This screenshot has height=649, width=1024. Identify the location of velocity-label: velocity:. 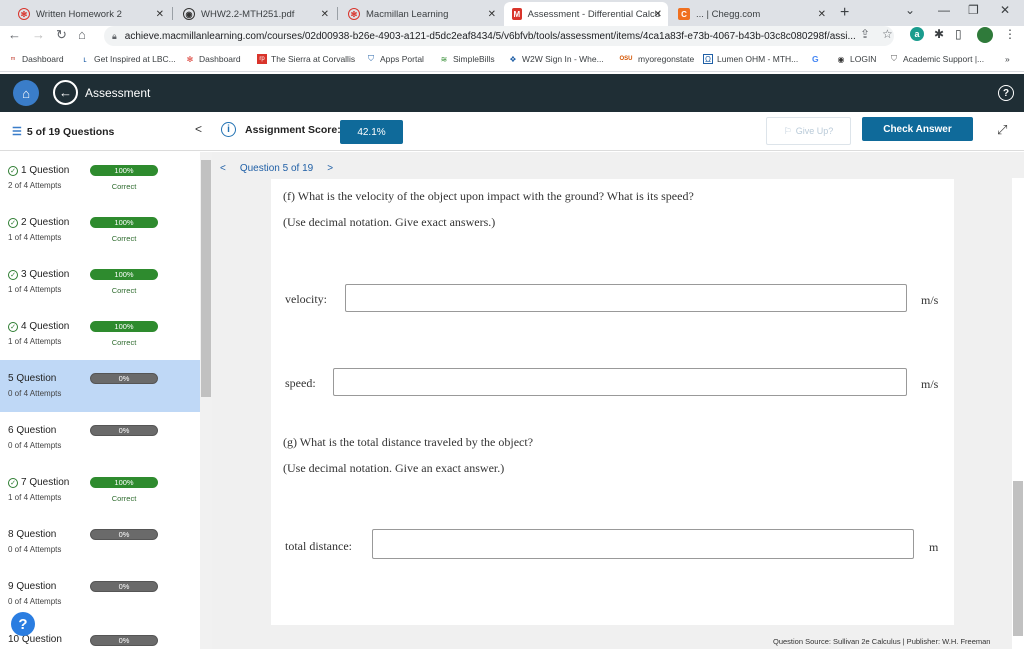
(306, 299).